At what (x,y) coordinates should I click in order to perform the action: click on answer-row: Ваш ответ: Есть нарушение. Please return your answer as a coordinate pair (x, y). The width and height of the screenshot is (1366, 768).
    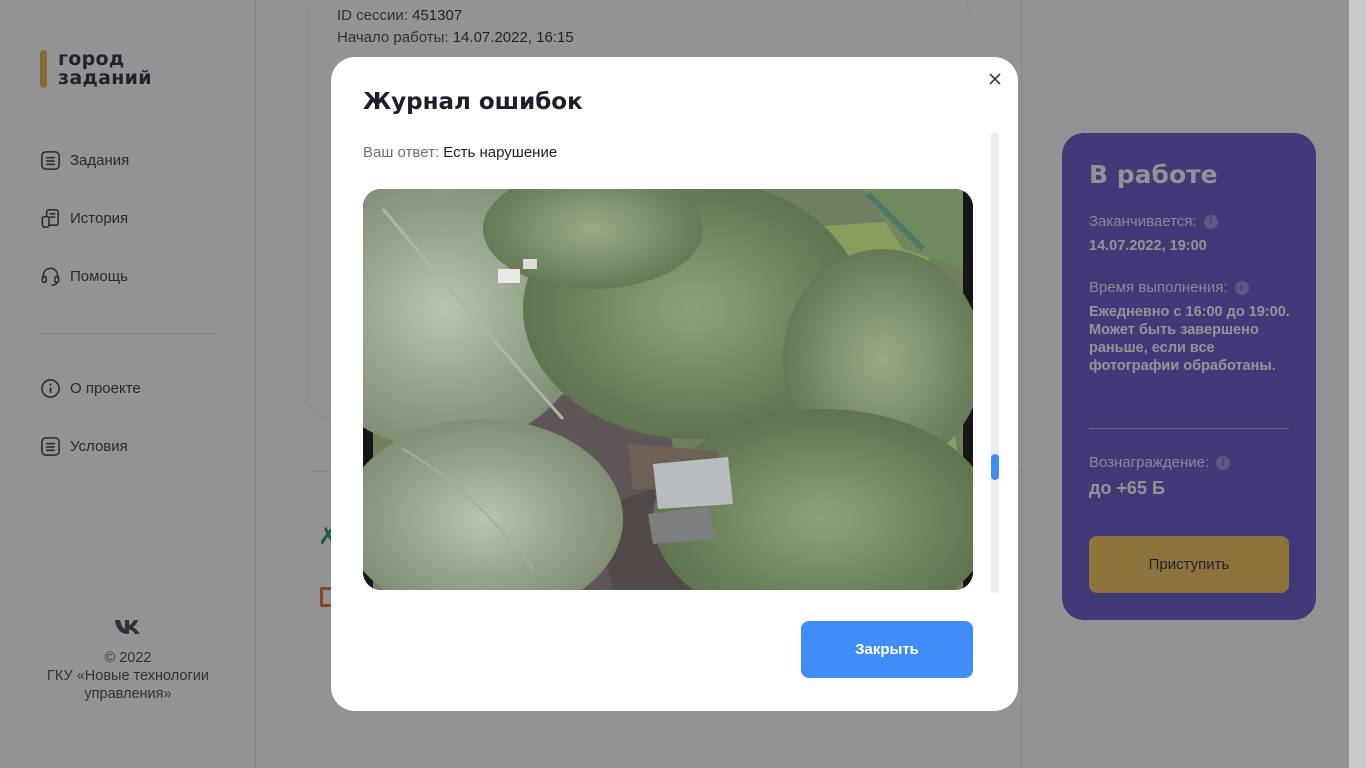
    Looking at the image, I should click on (460, 152).